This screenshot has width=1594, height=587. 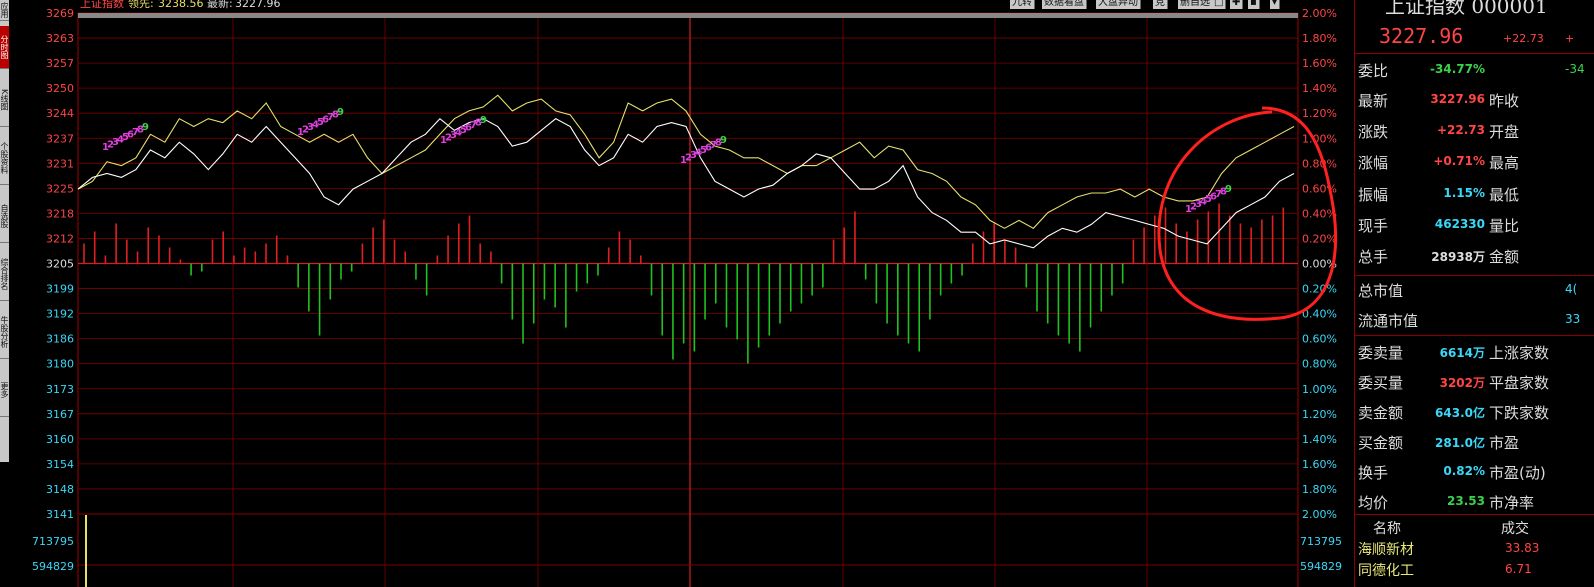 I want to click on price-tick: 3263, so click(x=60, y=38).